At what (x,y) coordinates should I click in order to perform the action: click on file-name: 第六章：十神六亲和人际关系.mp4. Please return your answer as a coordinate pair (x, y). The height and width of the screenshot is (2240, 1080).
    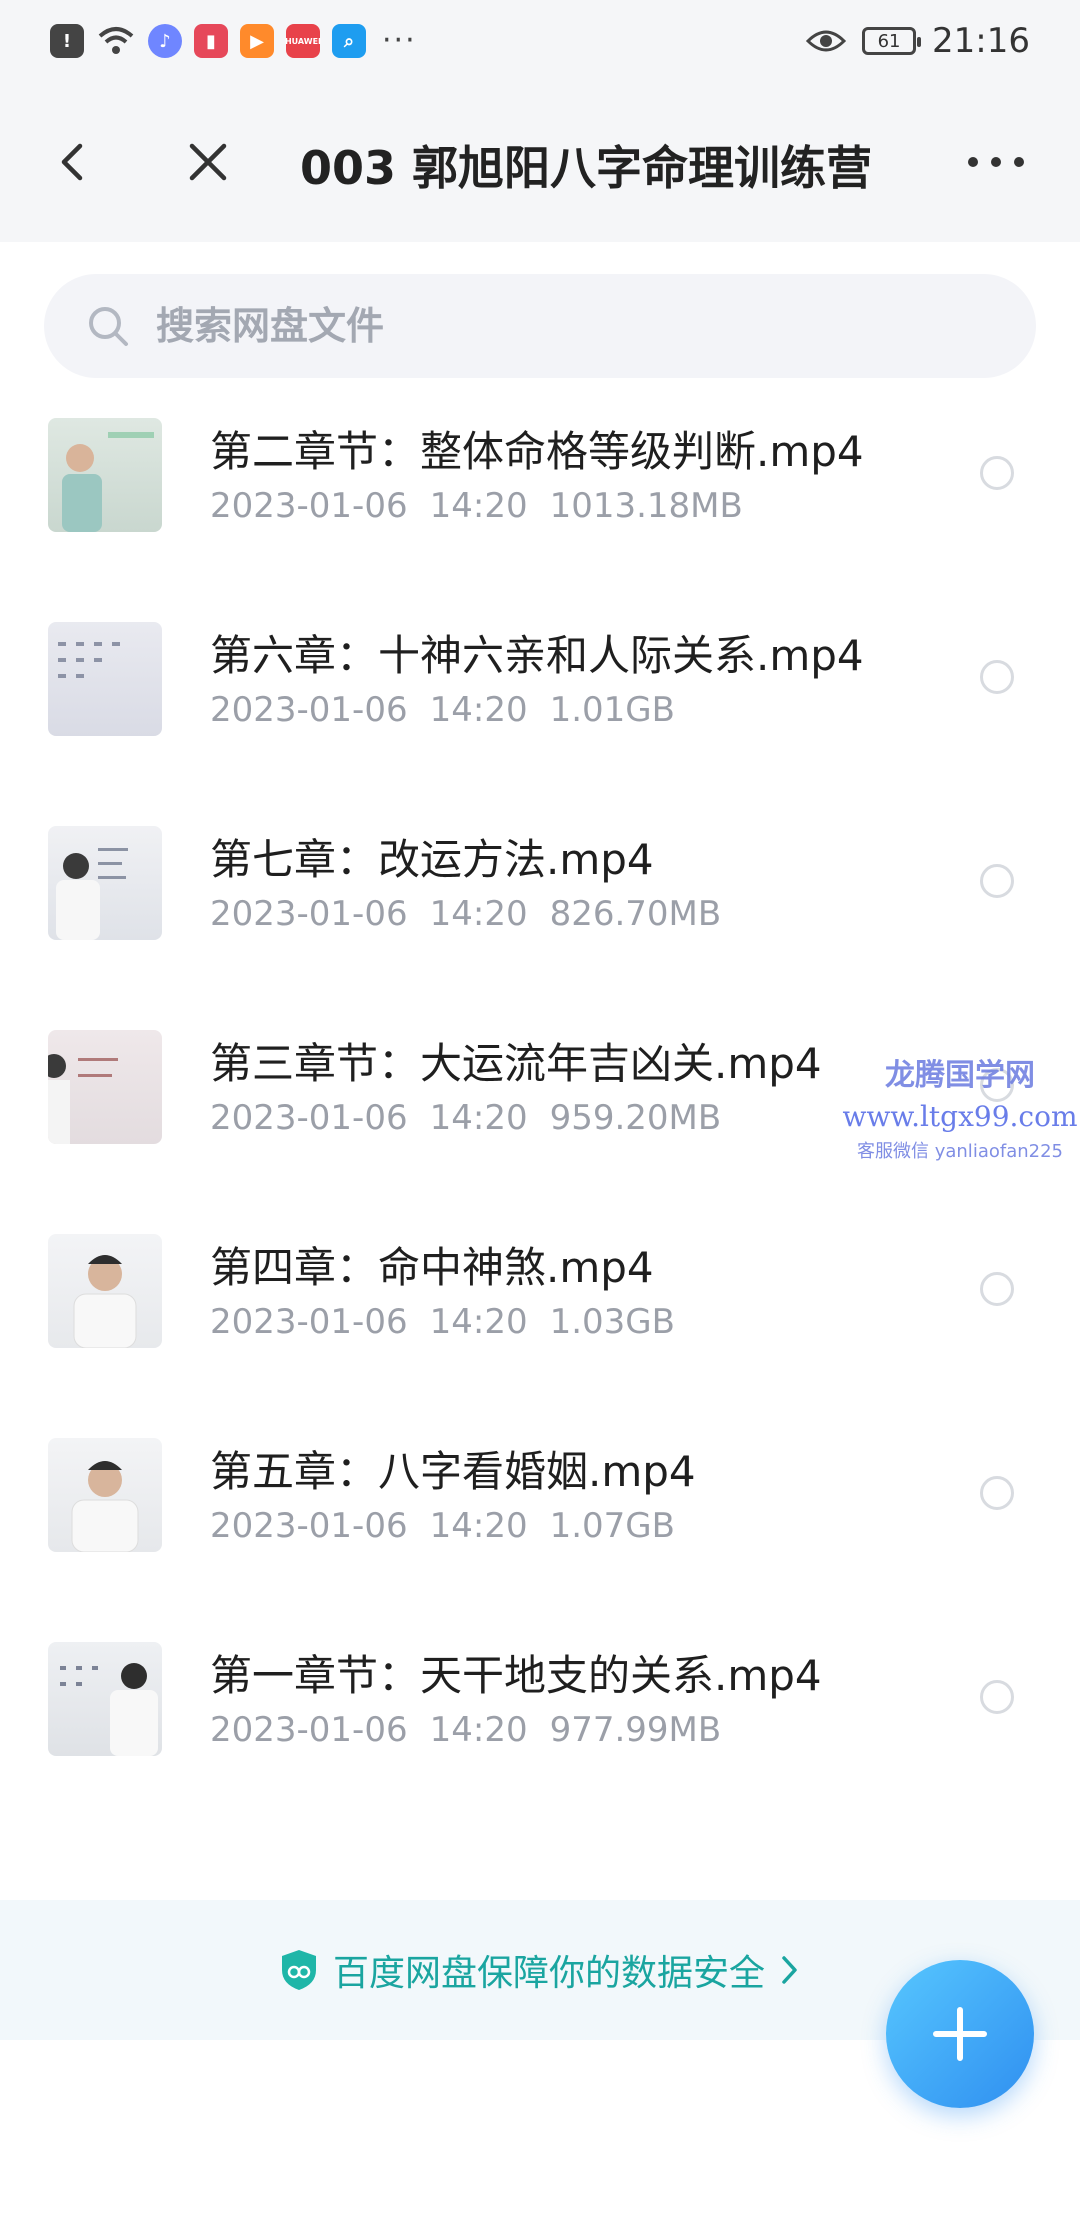
    Looking at the image, I should click on (537, 655).